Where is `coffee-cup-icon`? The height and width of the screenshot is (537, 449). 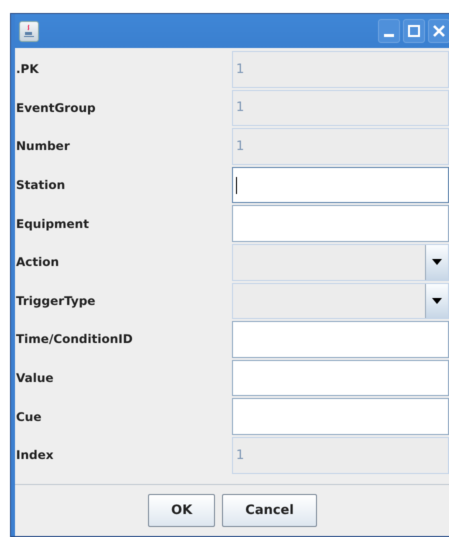
coffee-cup-icon is located at coordinates (29, 31).